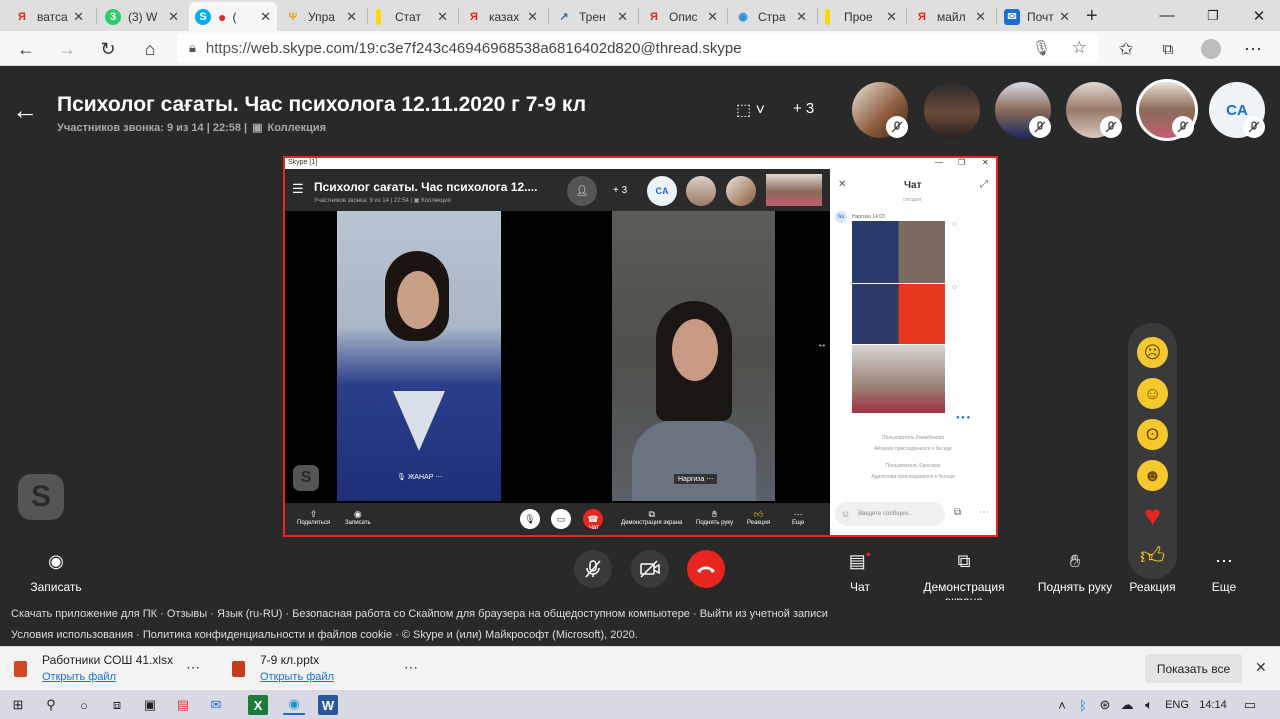  Describe the element at coordinates (321, 16) in the screenshot. I see `browser-tab: Ψ Упра ✕` at that location.